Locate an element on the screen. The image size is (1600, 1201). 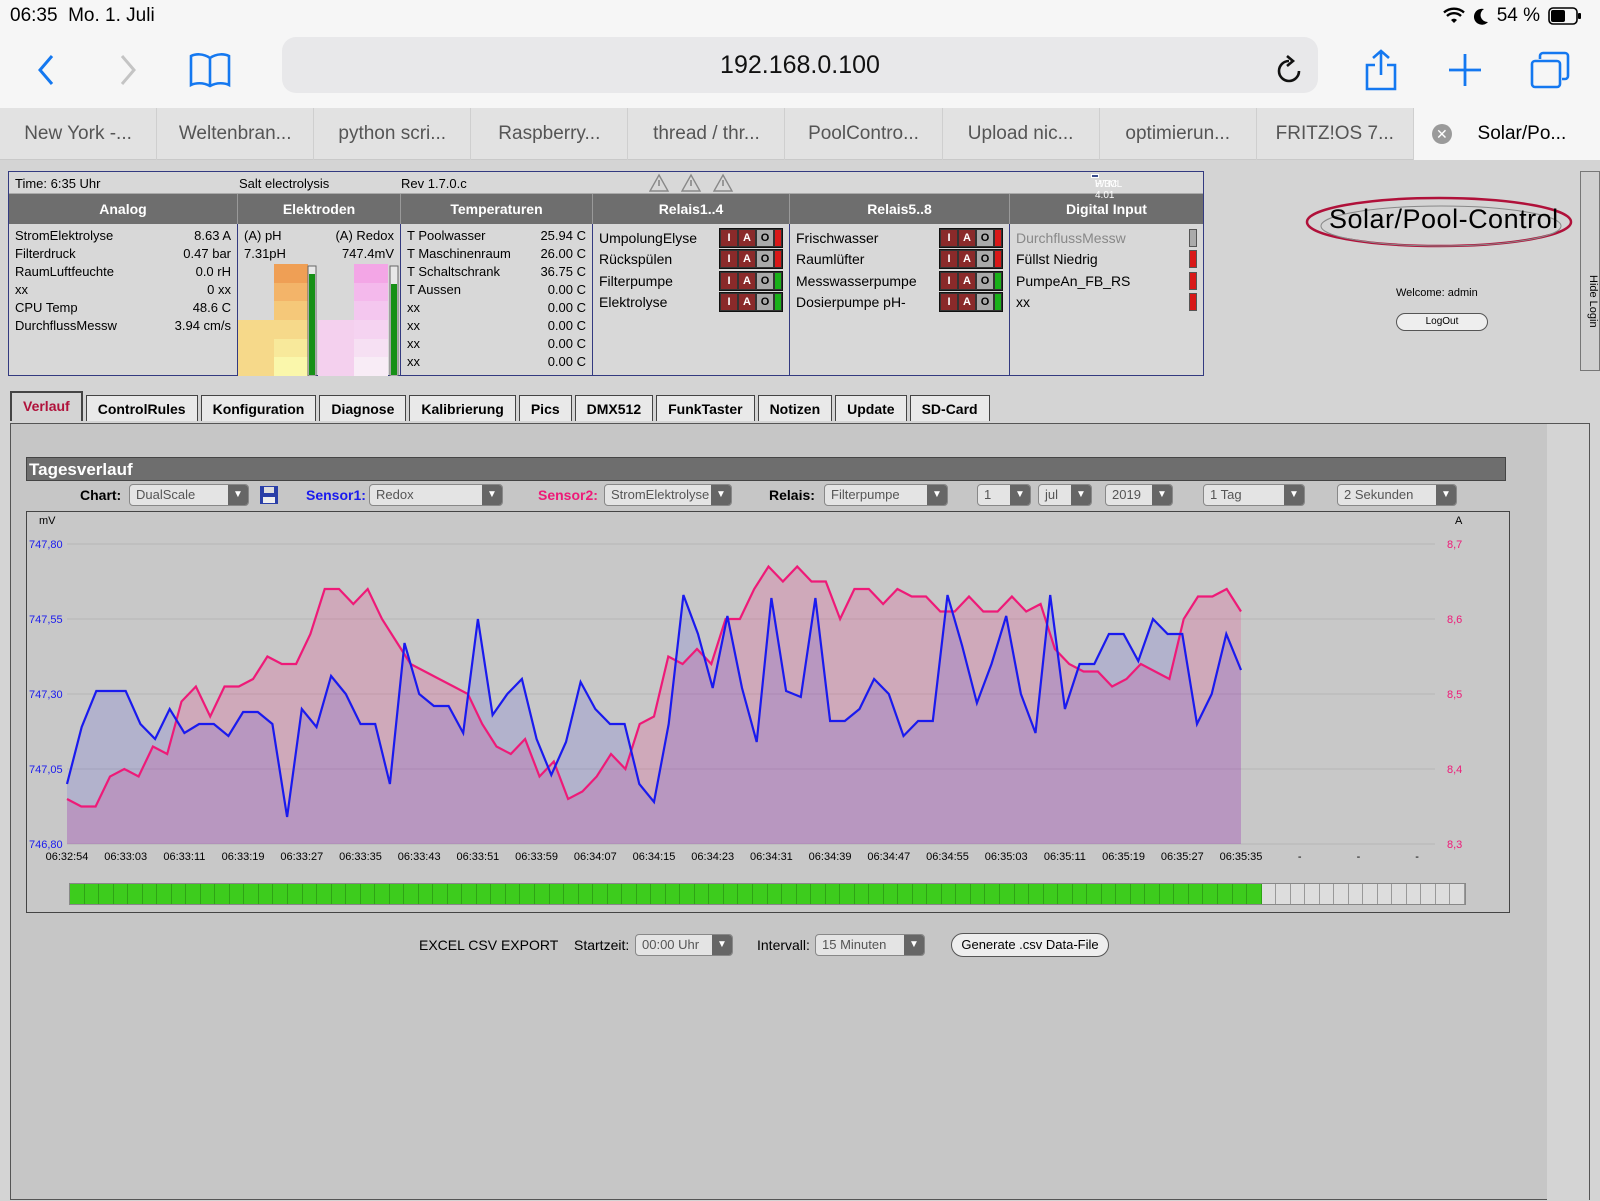
x-tick-label: 06:33:43 is located at coordinates (419, 857).